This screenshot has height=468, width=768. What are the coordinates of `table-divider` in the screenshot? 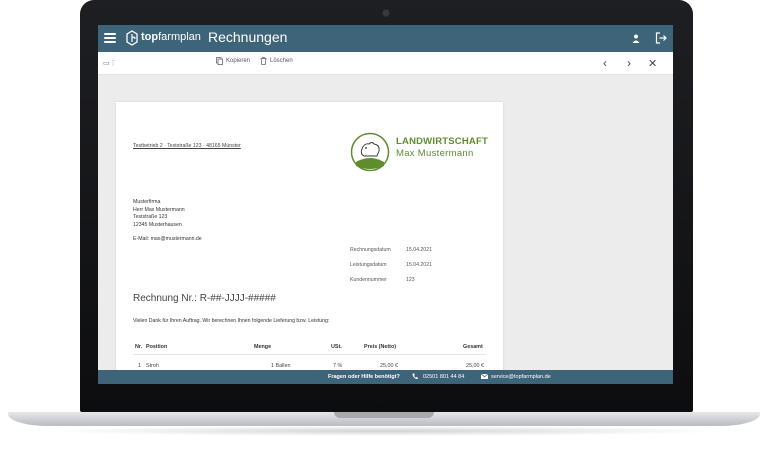 It's located at (309, 354).